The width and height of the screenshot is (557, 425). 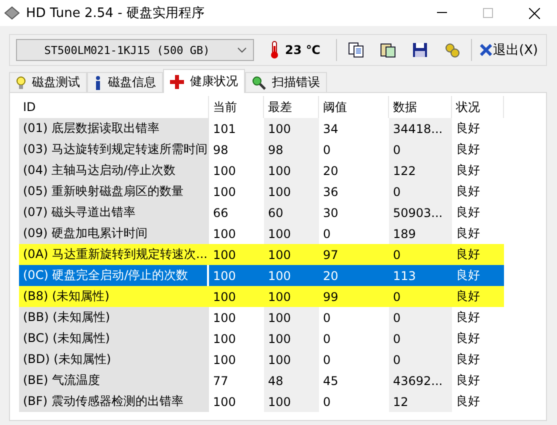 What do you see at coordinates (488, 13) in the screenshot?
I see `maximize-icon` at bounding box center [488, 13].